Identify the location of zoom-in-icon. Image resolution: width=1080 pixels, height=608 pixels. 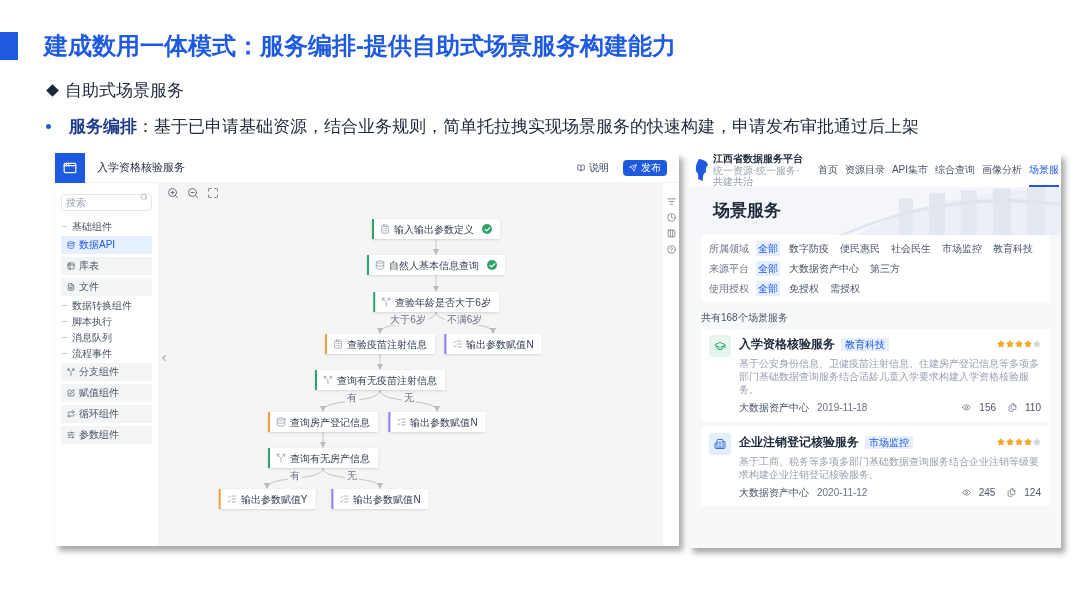
(173, 193).